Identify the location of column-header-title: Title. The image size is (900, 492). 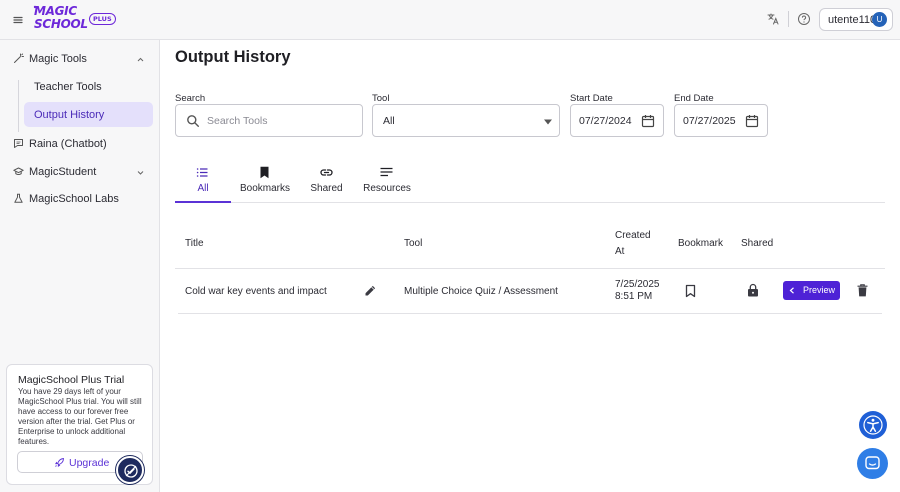
(194, 243).